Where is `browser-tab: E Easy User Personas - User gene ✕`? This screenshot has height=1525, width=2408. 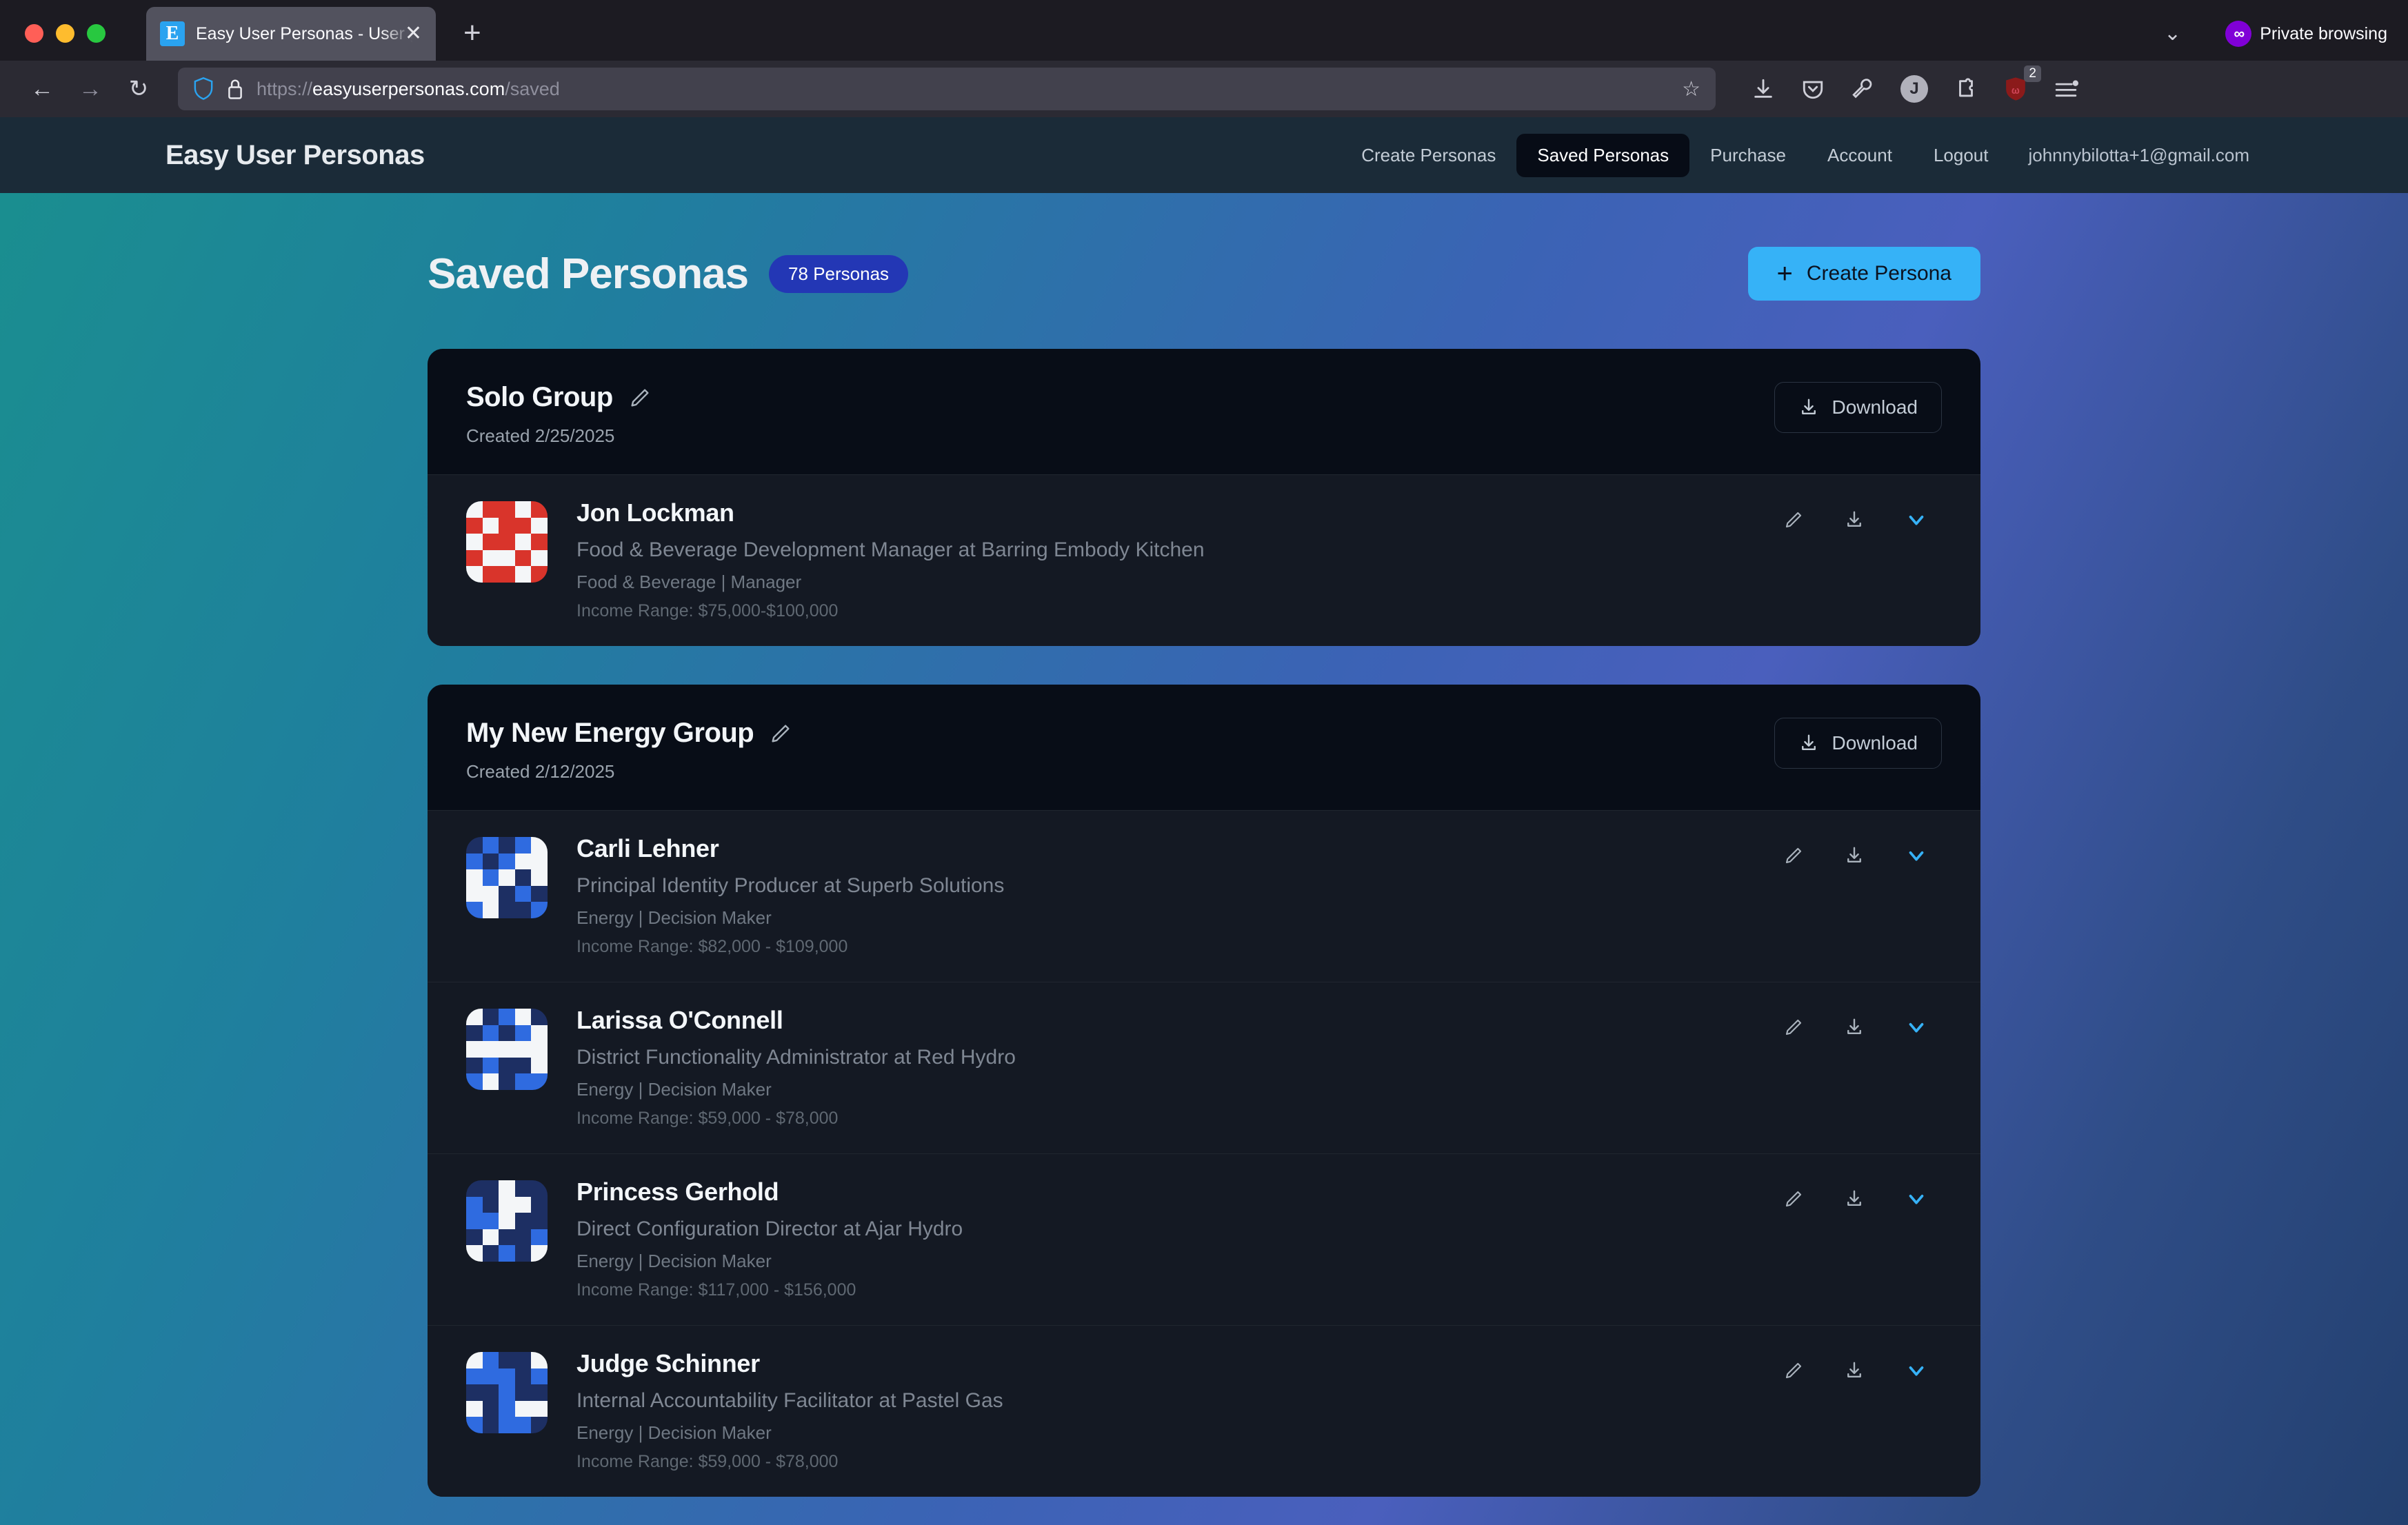
browser-tab: E Easy User Personas - User gene ✕ is located at coordinates (291, 34).